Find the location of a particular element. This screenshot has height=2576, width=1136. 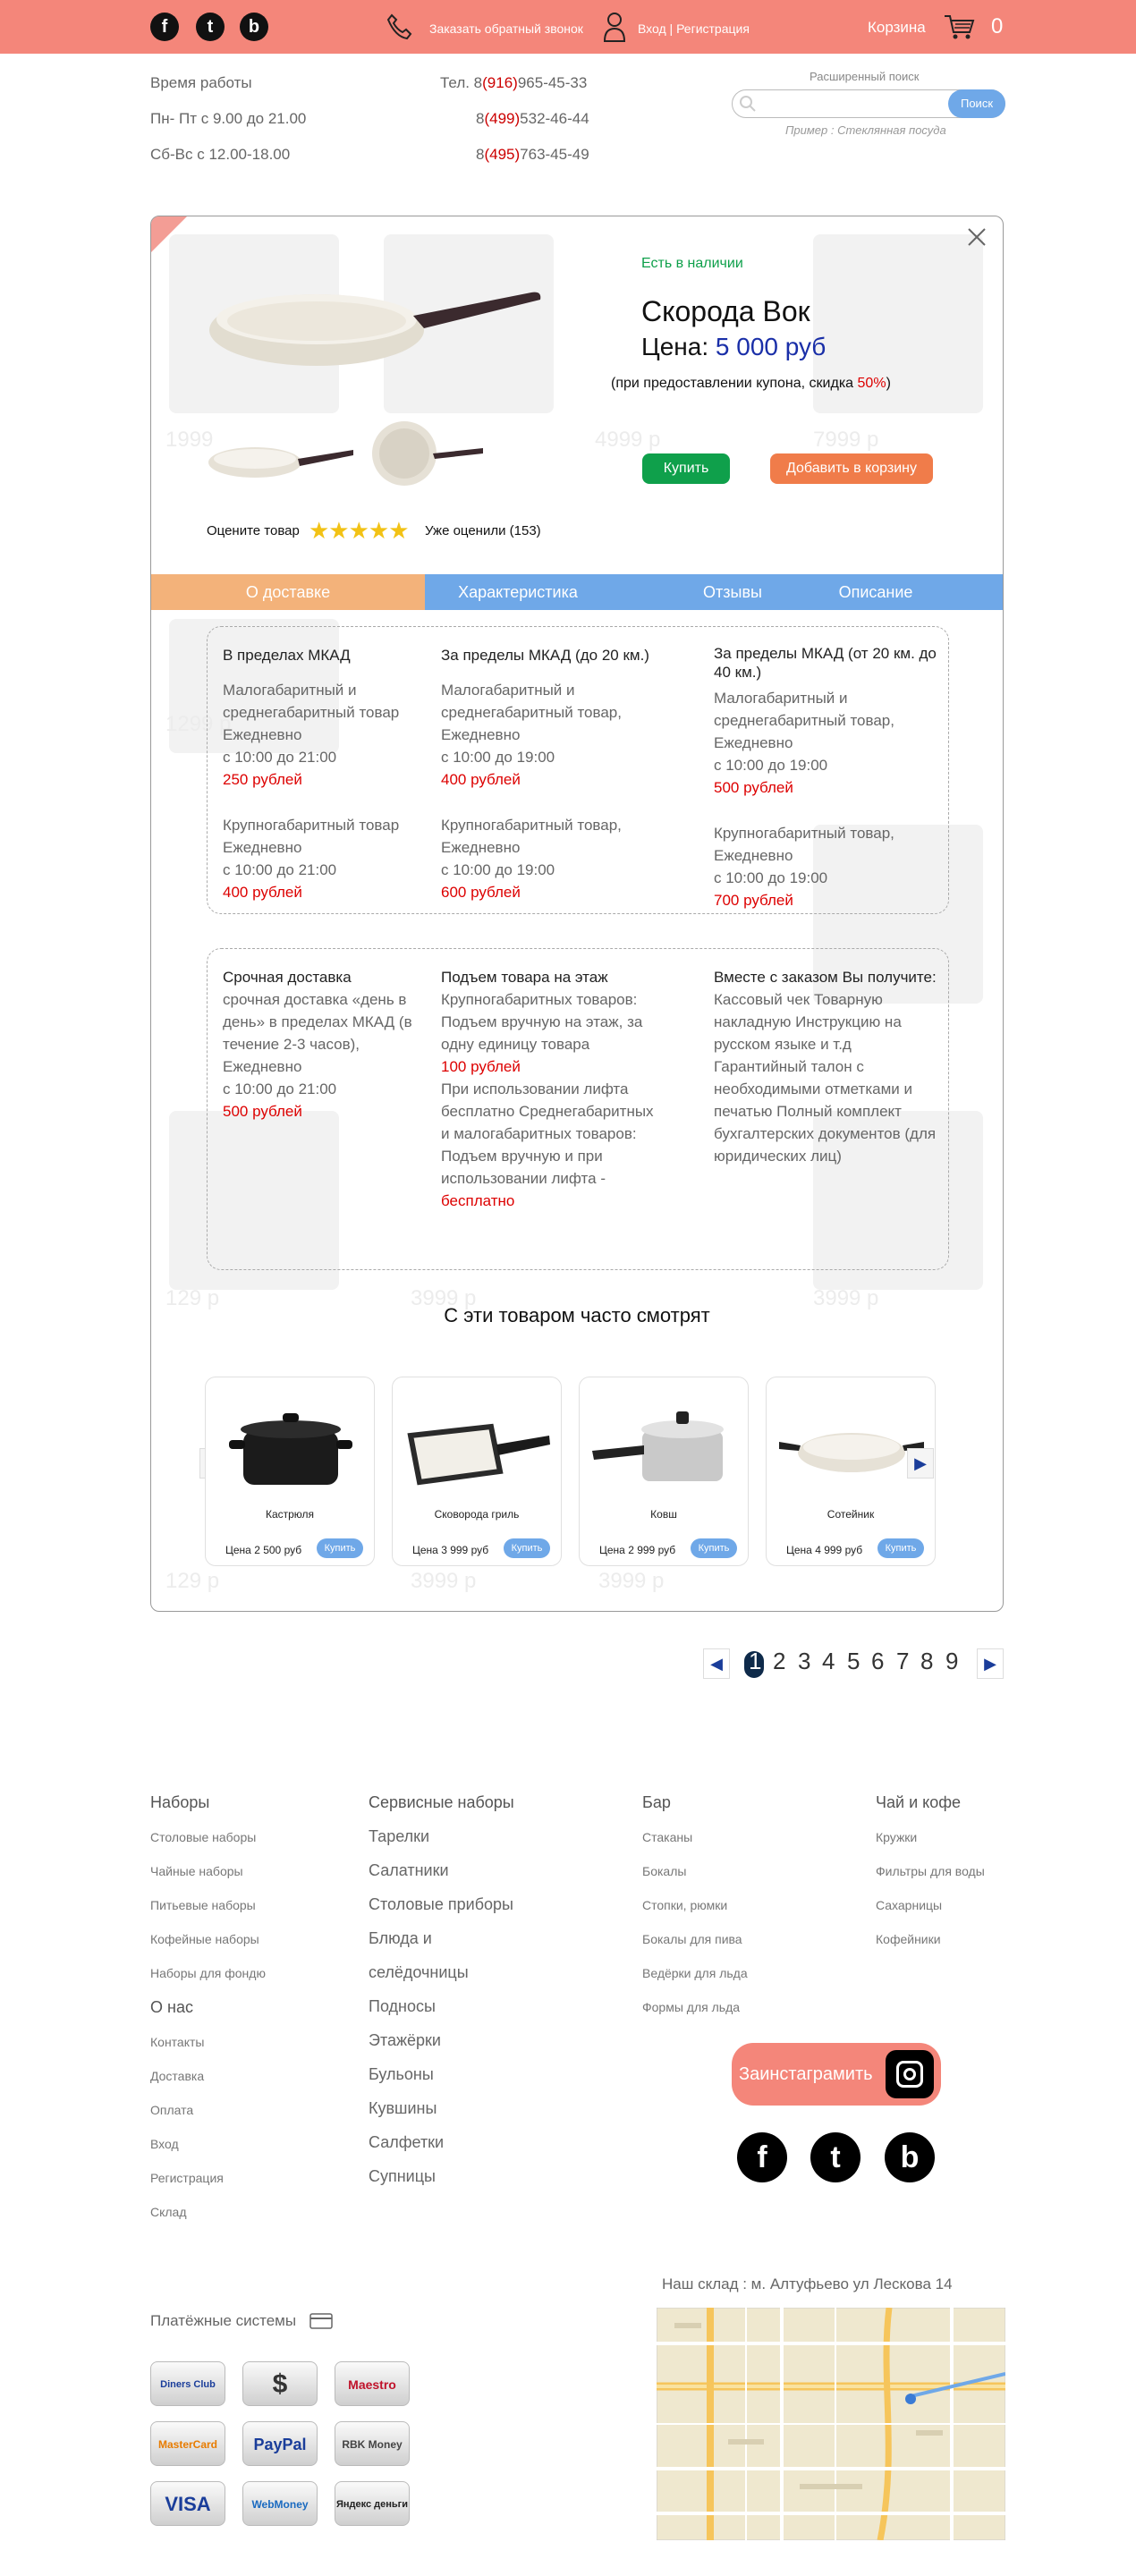

buy-button: Купить is located at coordinates (686, 468).